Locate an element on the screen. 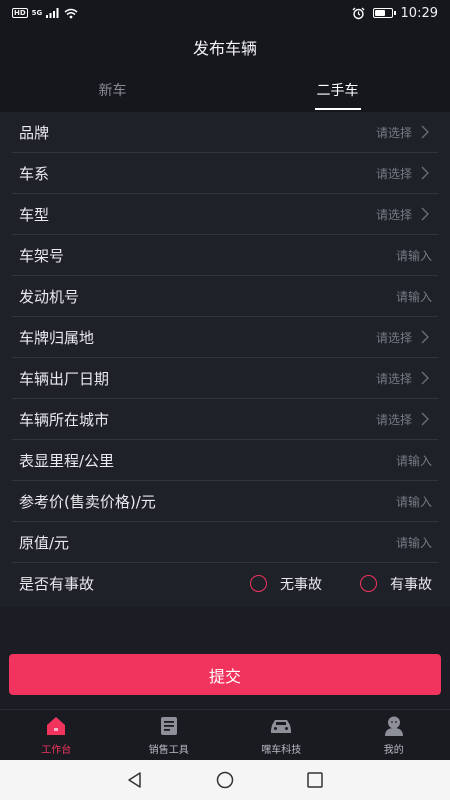 The image size is (450, 800). page-title-bar: 发布车辆 is located at coordinates (225, 47).